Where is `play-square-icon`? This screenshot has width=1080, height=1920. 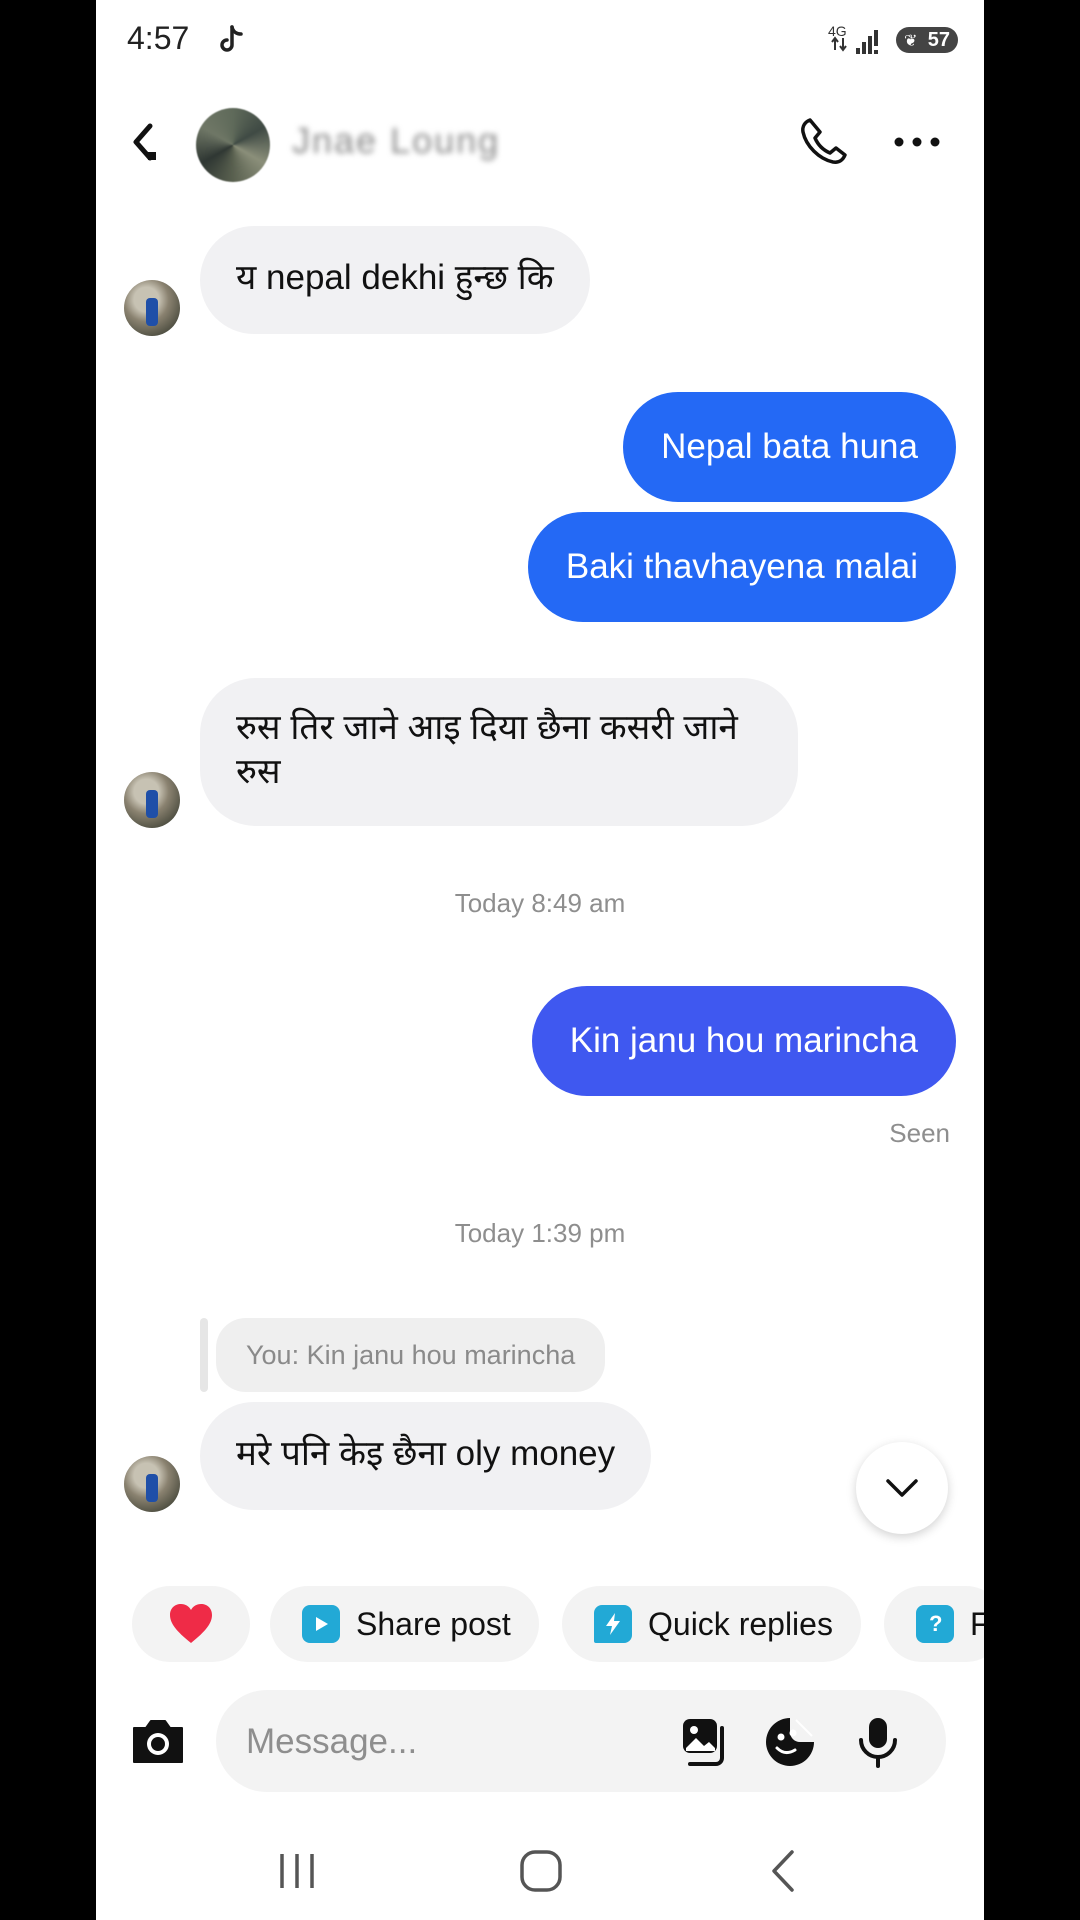 play-square-icon is located at coordinates (321, 1624).